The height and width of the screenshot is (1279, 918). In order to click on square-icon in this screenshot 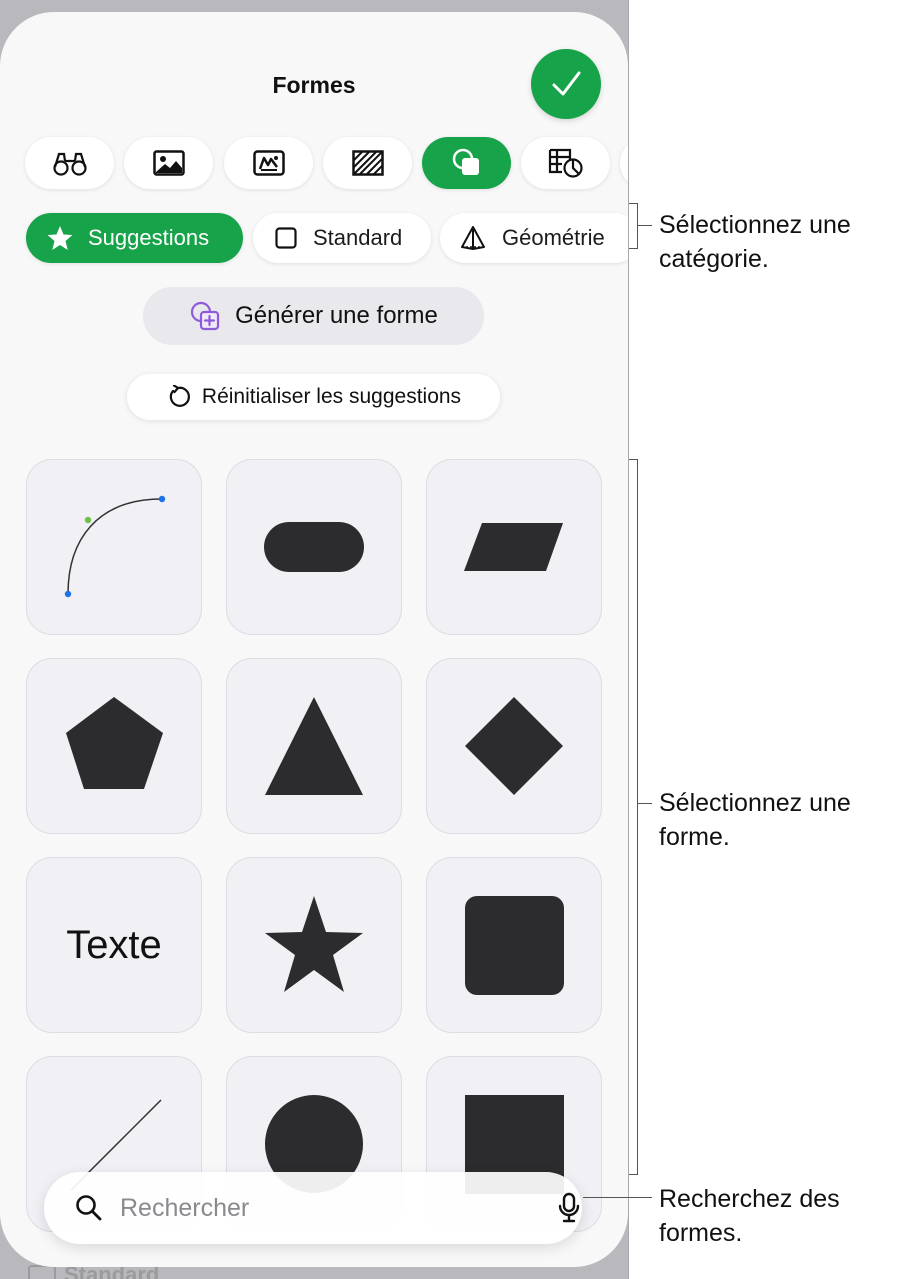, I will do `click(286, 238)`.